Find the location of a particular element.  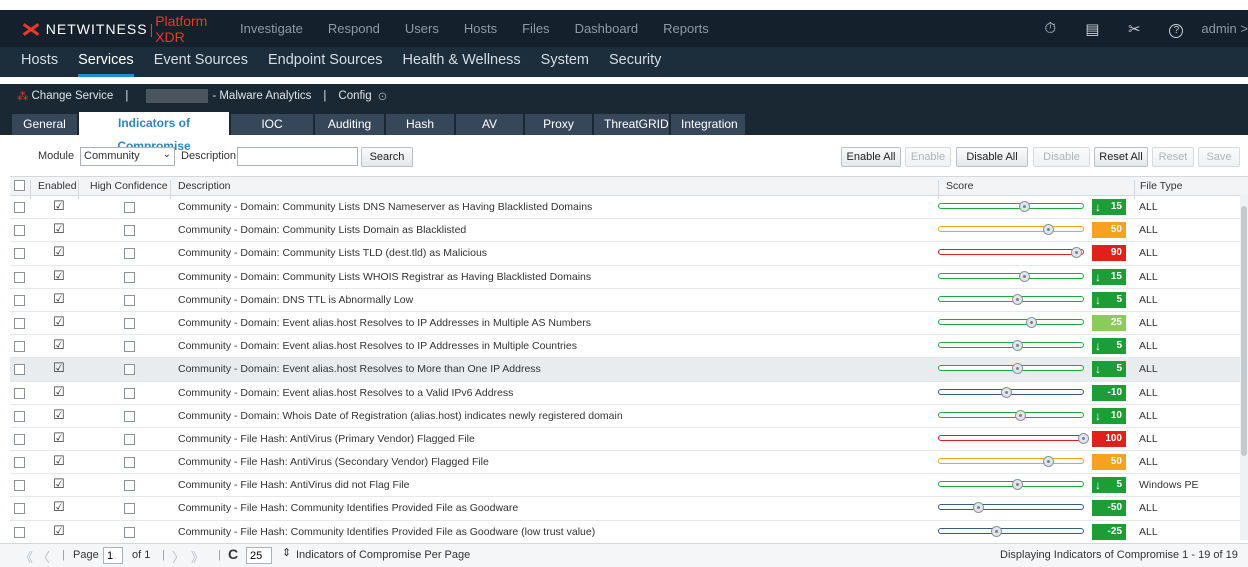

refresh-icon: C is located at coordinates (233, 554).